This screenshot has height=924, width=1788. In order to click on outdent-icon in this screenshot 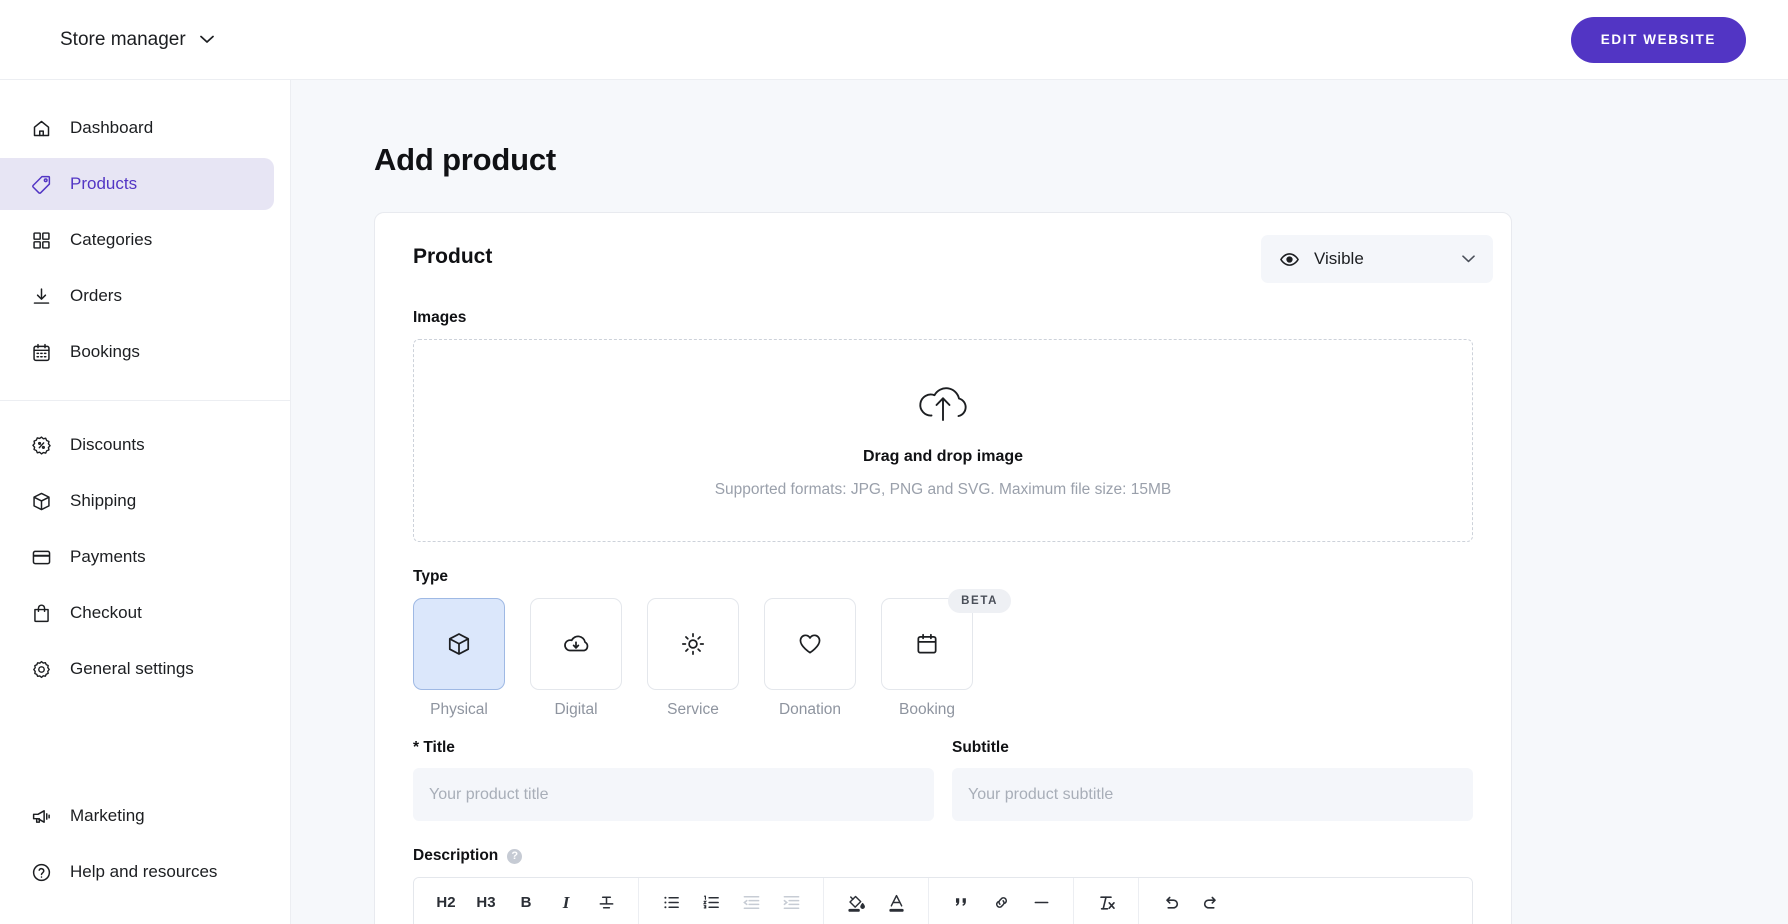, I will do `click(751, 902)`.